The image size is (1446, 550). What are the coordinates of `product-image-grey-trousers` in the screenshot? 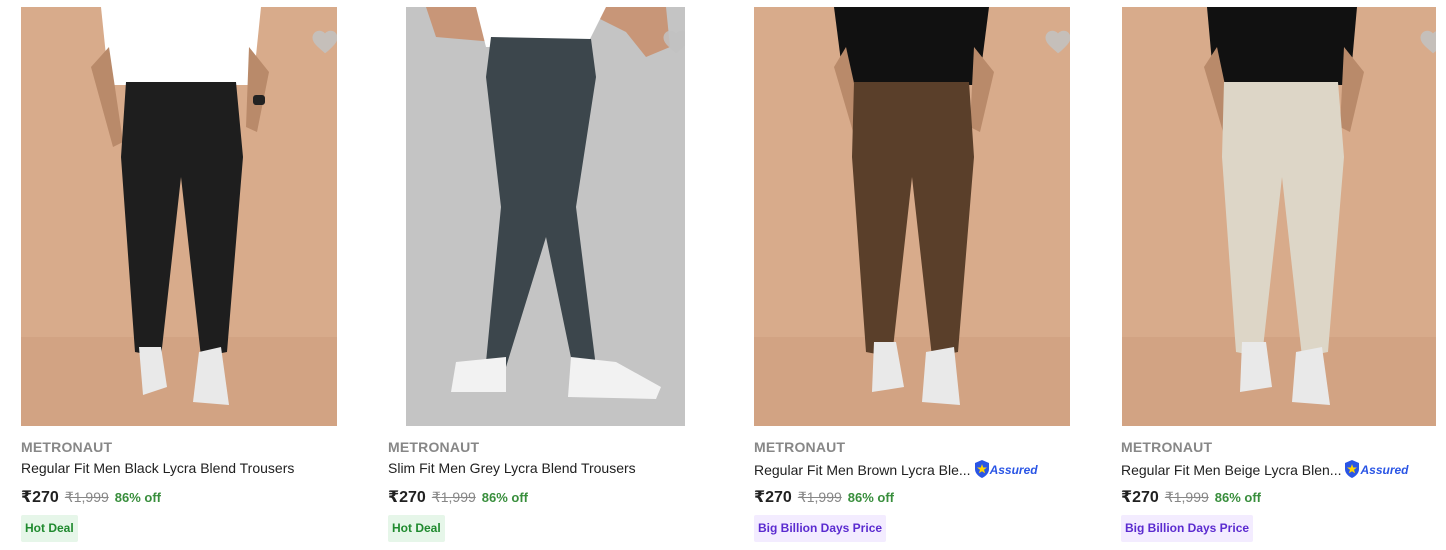 It's located at (545, 216).